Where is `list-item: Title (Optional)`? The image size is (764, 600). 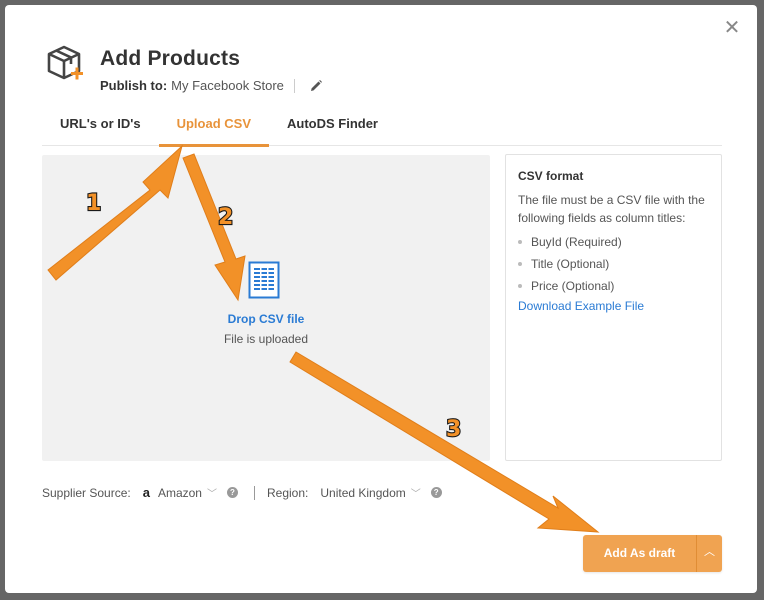 list-item: Title (Optional) is located at coordinates (613, 264).